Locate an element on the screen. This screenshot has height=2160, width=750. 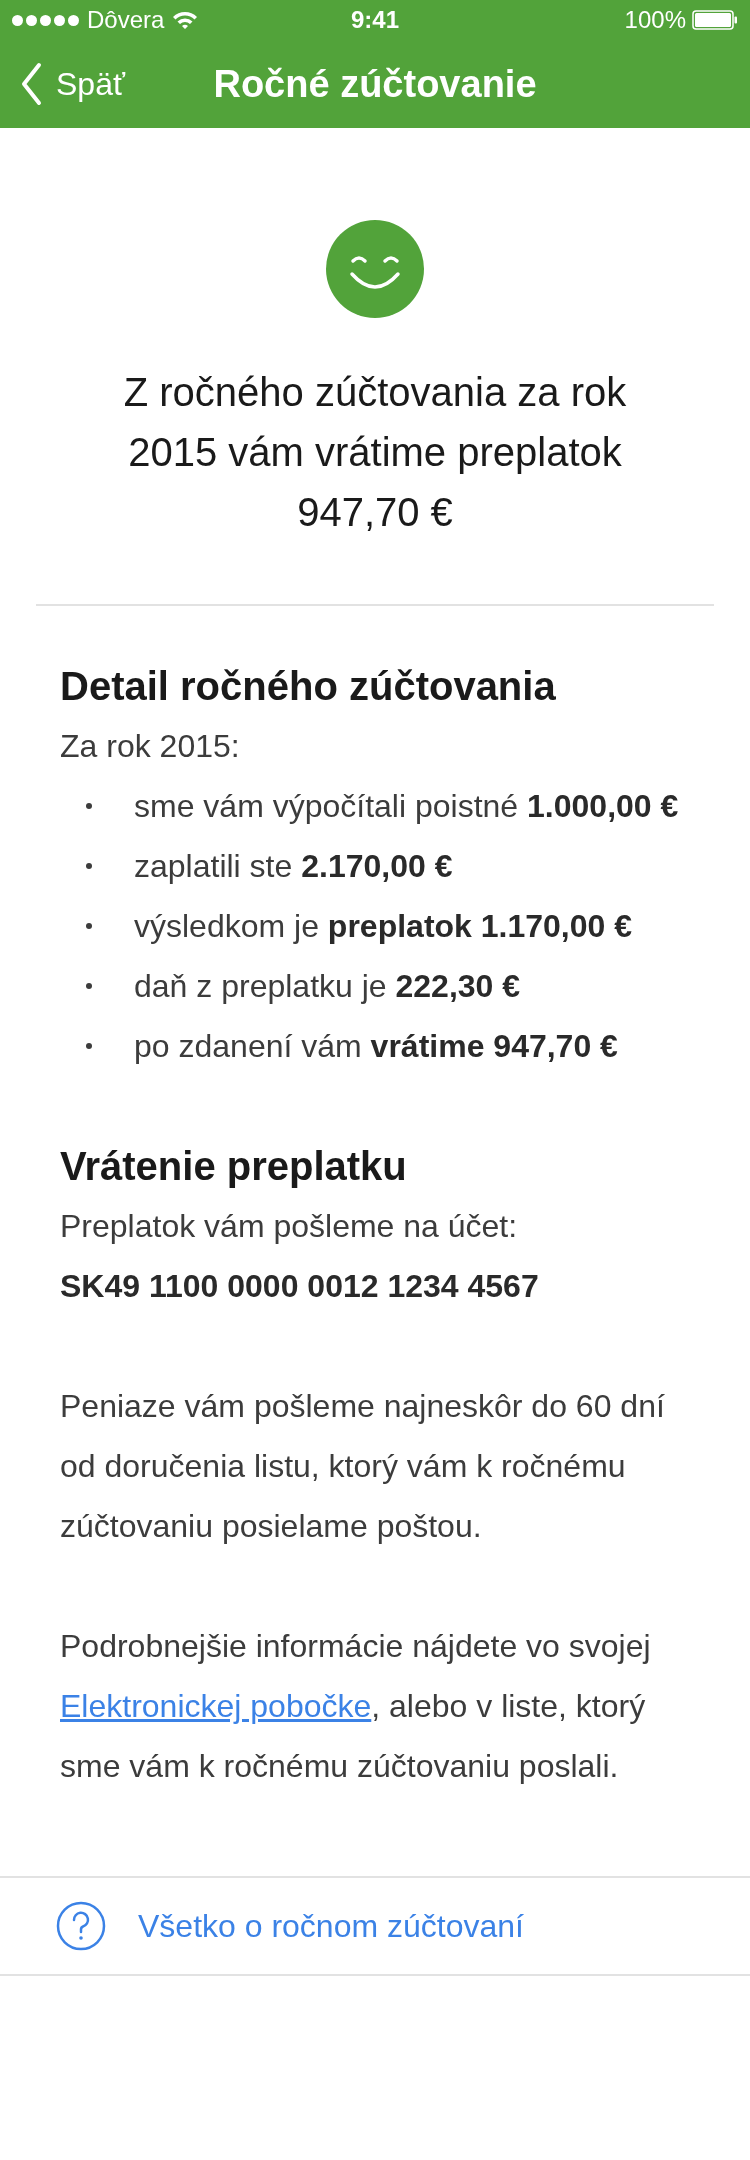
signal-icon is located at coordinates (45, 20).